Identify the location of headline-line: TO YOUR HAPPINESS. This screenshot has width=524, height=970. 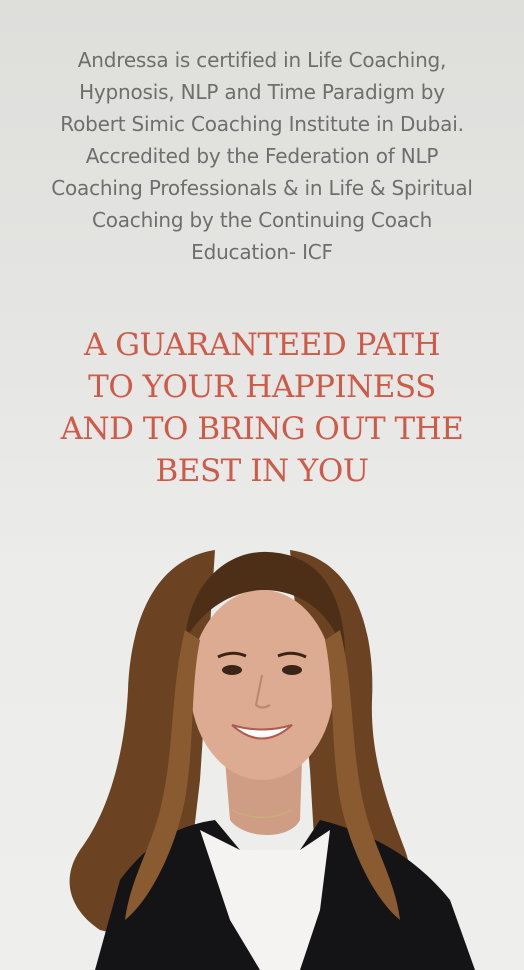
(262, 387).